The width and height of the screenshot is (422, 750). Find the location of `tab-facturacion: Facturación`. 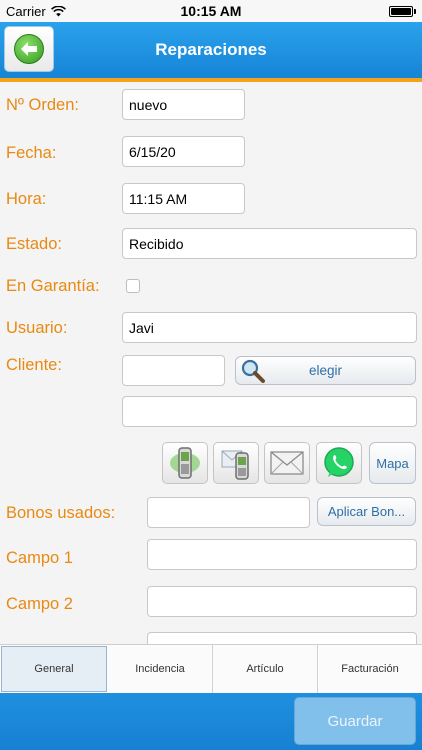

tab-facturacion: Facturación is located at coordinates (370, 669).